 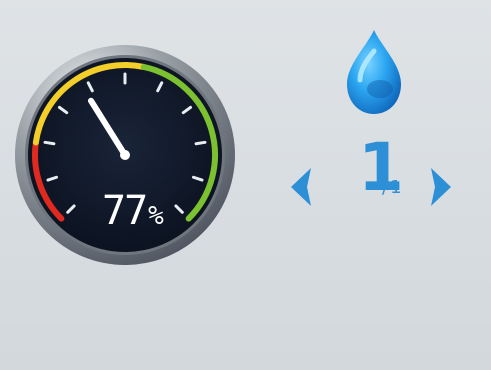 I want to click on chevron-left-icon, so click(x=301, y=187).